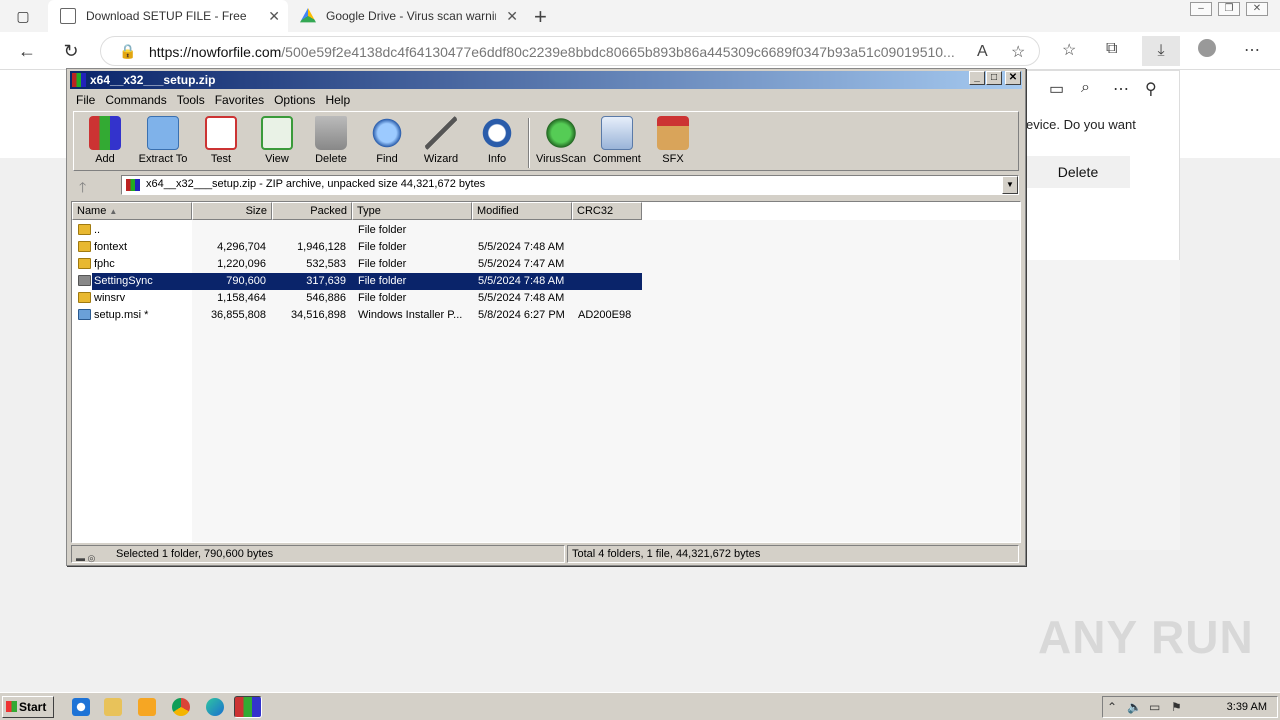  What do you see at coordinates (982, 52) in the screenshot?
I see `read-aloud-icon: A` at bounding box center [982, 52].